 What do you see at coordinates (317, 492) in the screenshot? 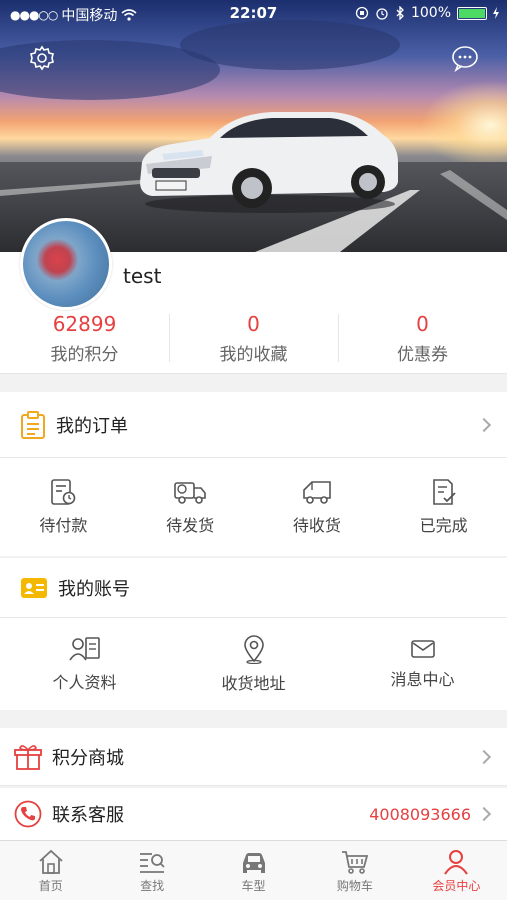
I see `delivery-icon` at bounding box center [317, 492].